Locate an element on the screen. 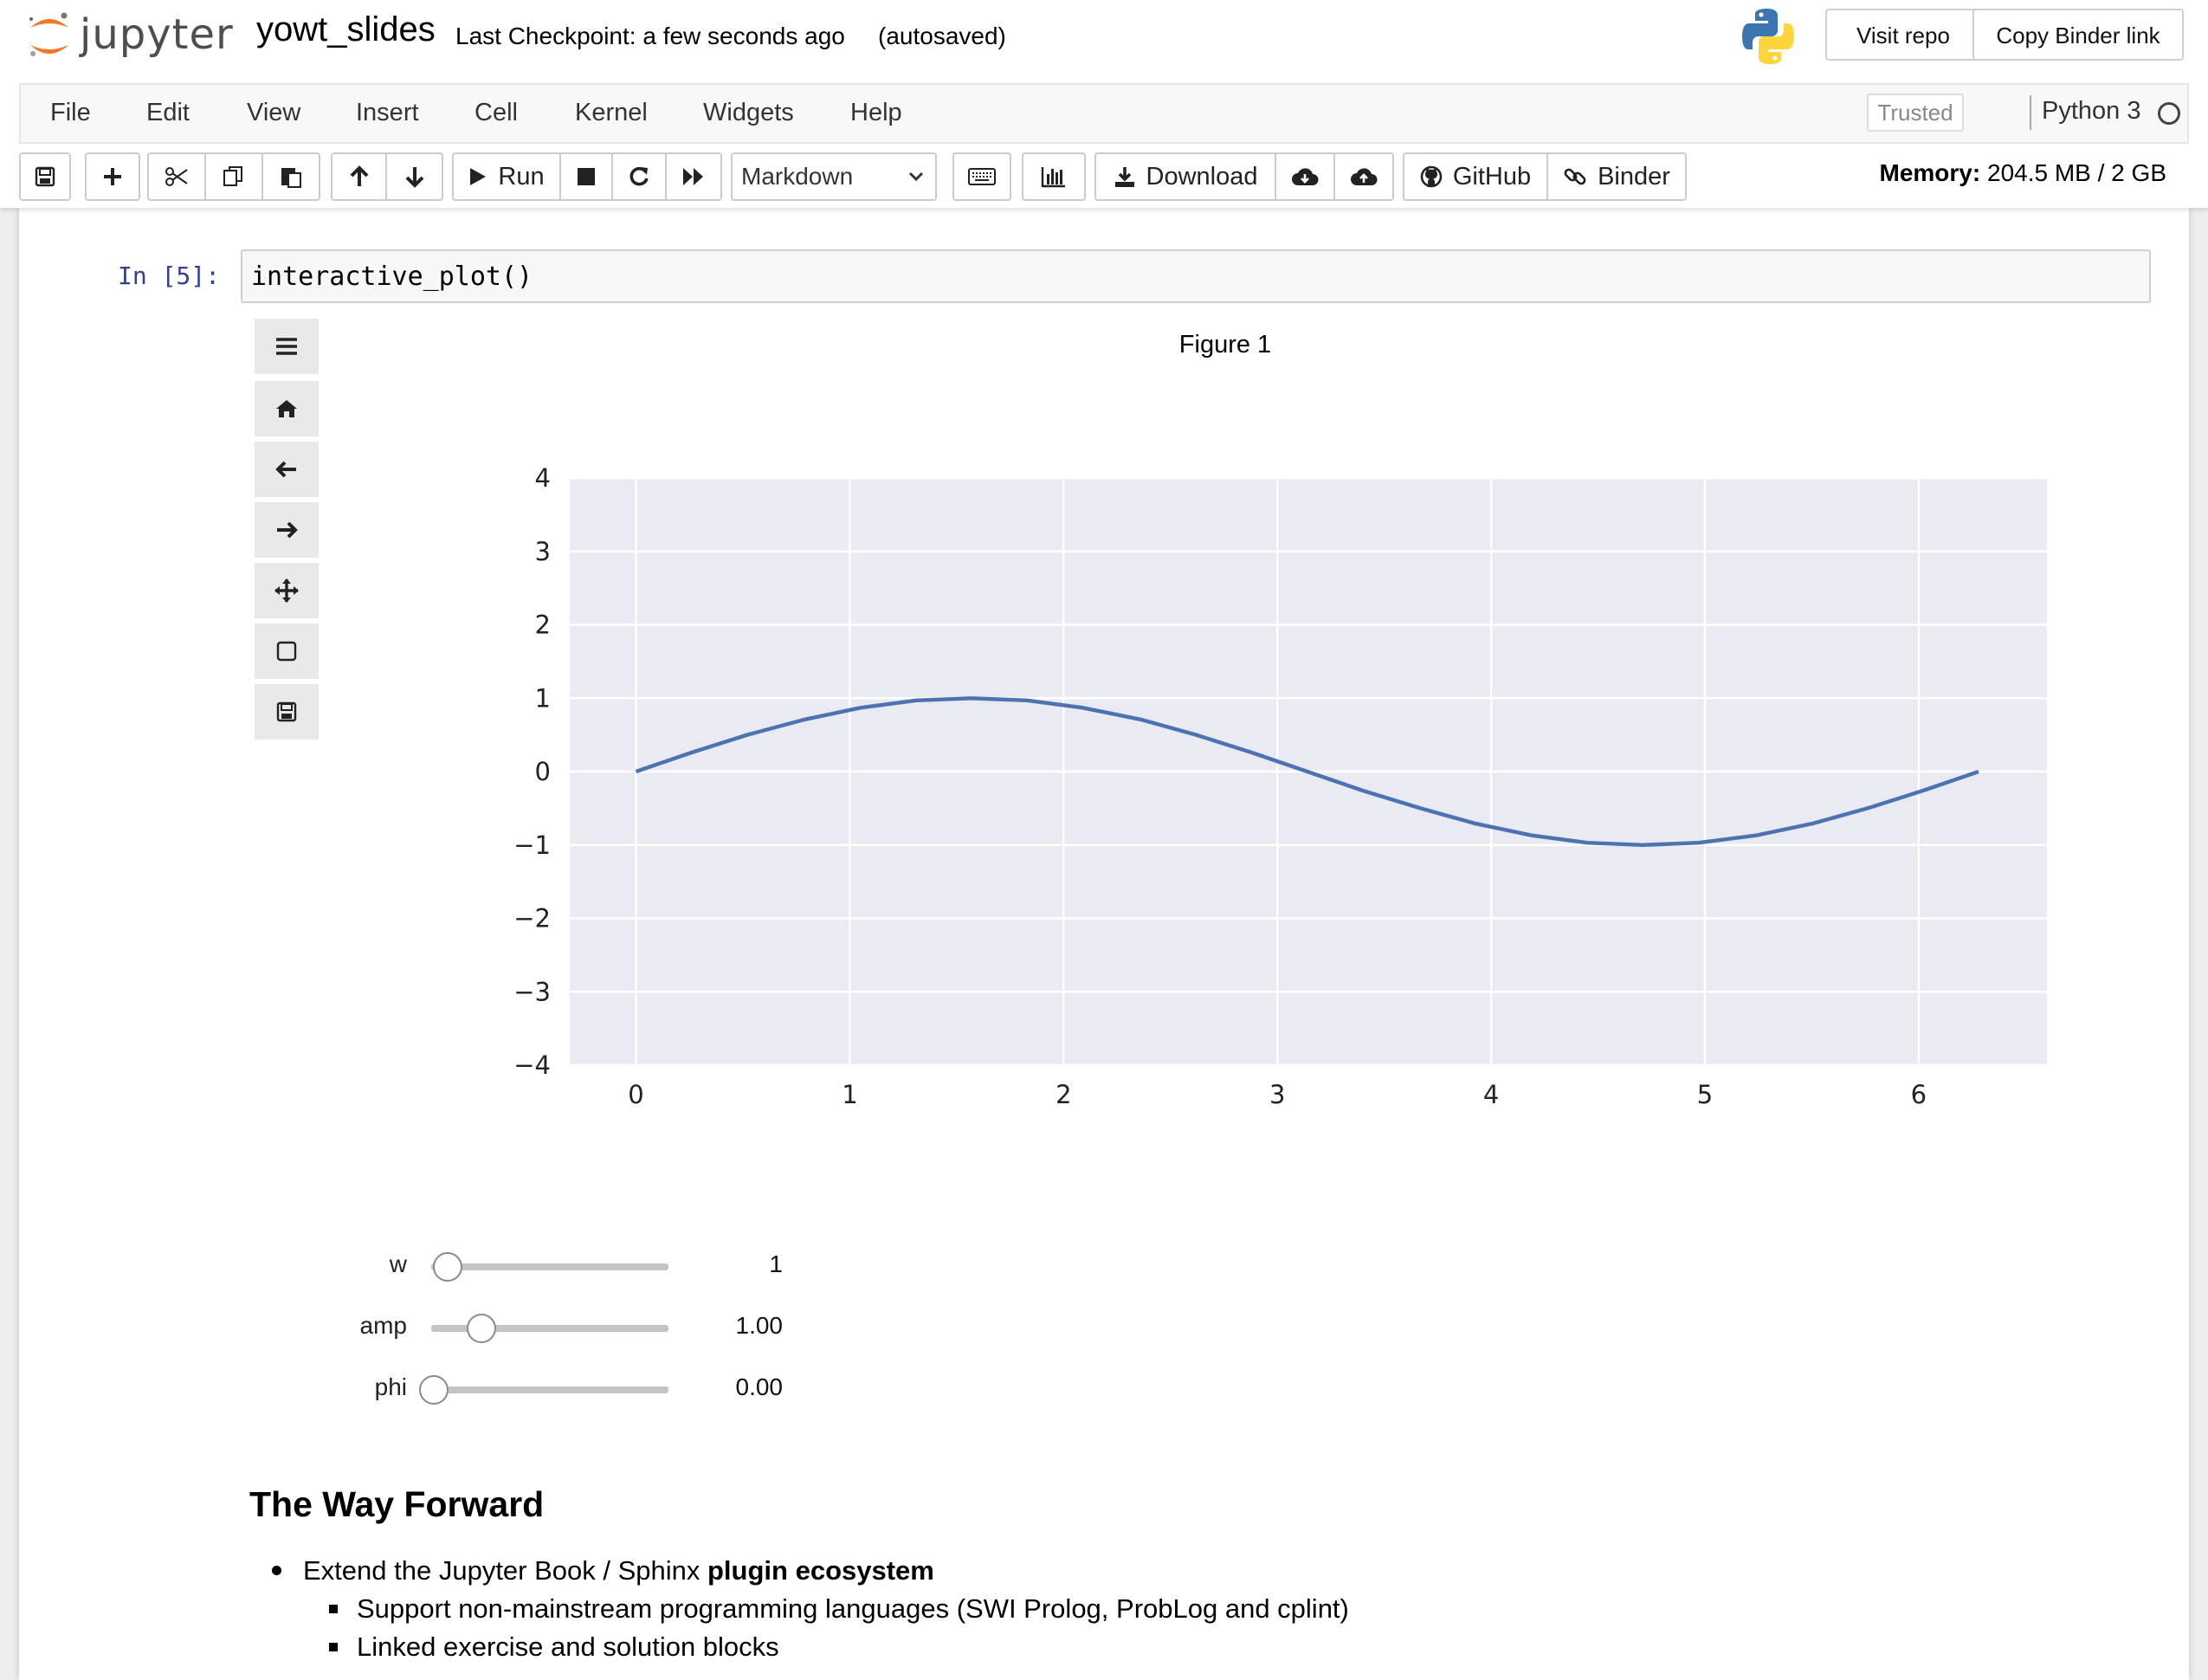  plus-icon is located at coordinates (112, 176).